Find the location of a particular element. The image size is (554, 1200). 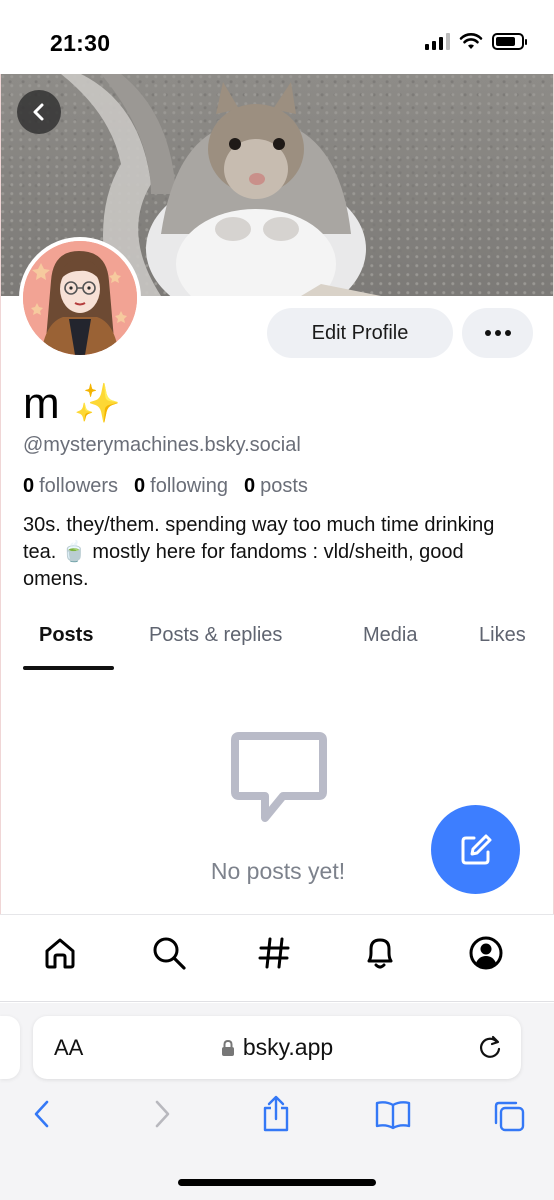

profile-icon is located at coordinates (486, 953).